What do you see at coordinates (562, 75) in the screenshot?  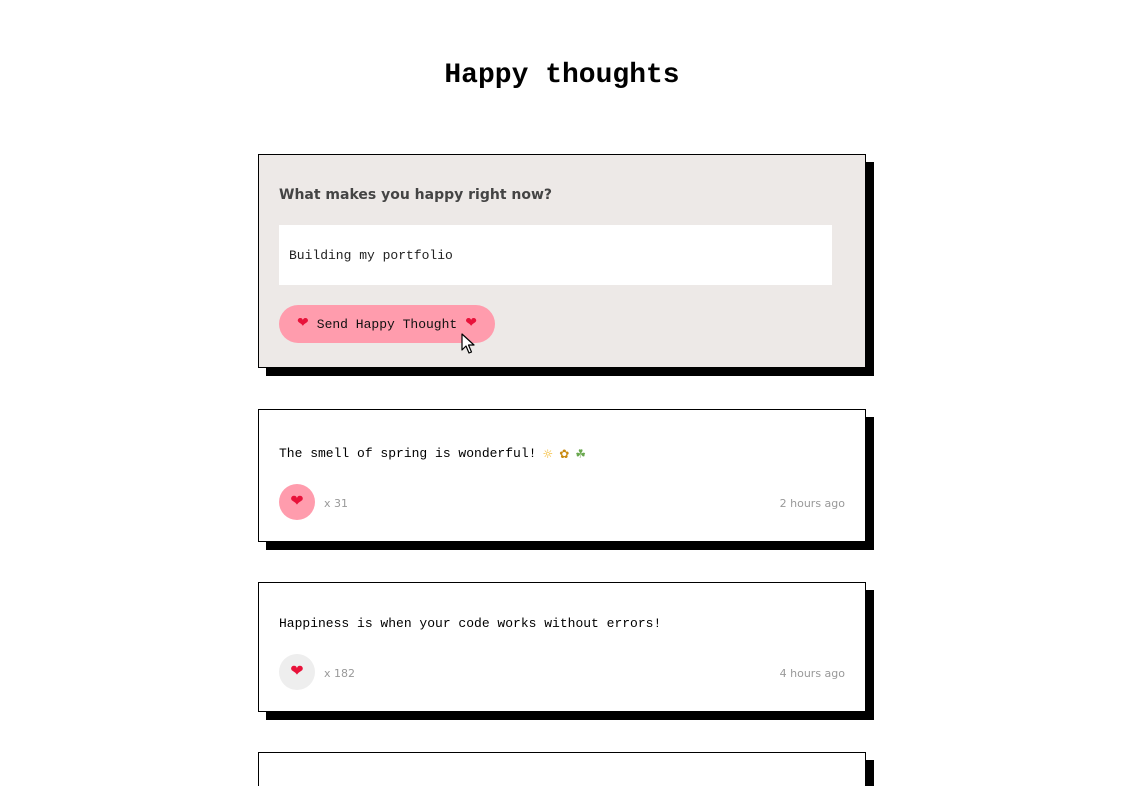 I see `page-title: Happy thoughts` at bounding box center [562, 75].